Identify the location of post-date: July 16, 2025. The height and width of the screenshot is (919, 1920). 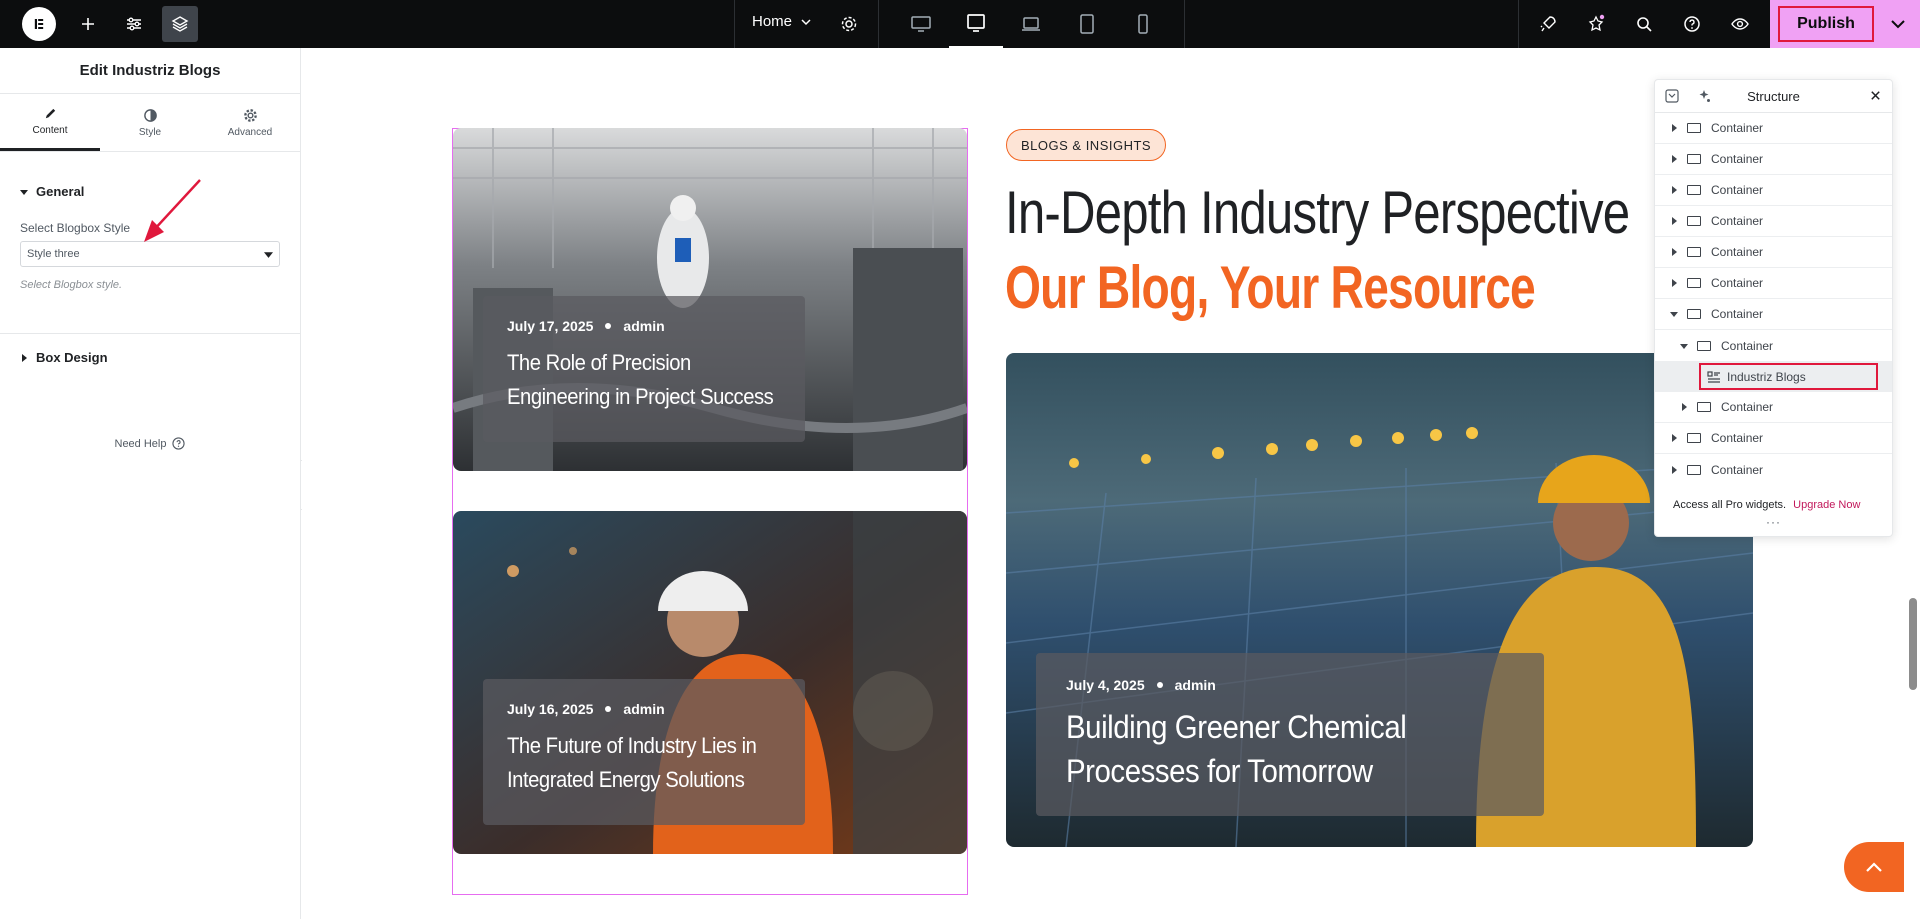
(550, 709).